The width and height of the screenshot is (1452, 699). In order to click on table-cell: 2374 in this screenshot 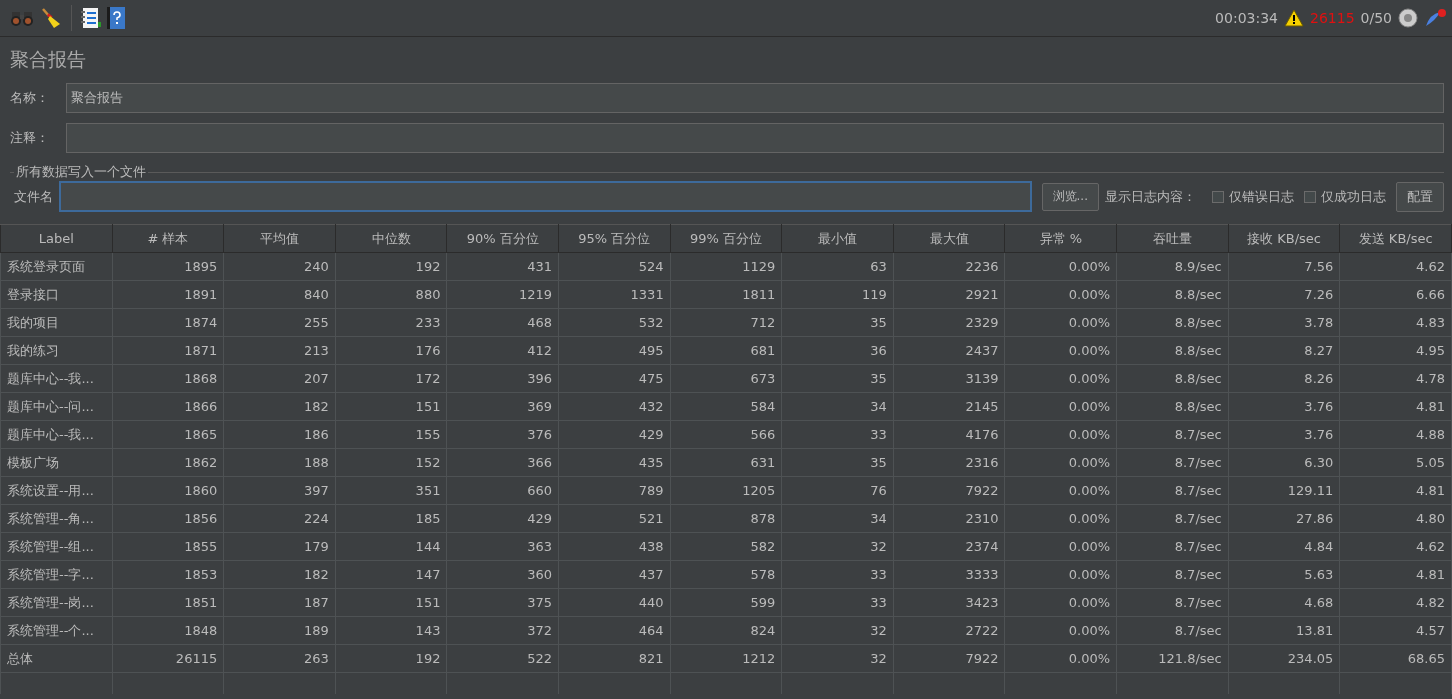, I will do `click(949, 546)`.